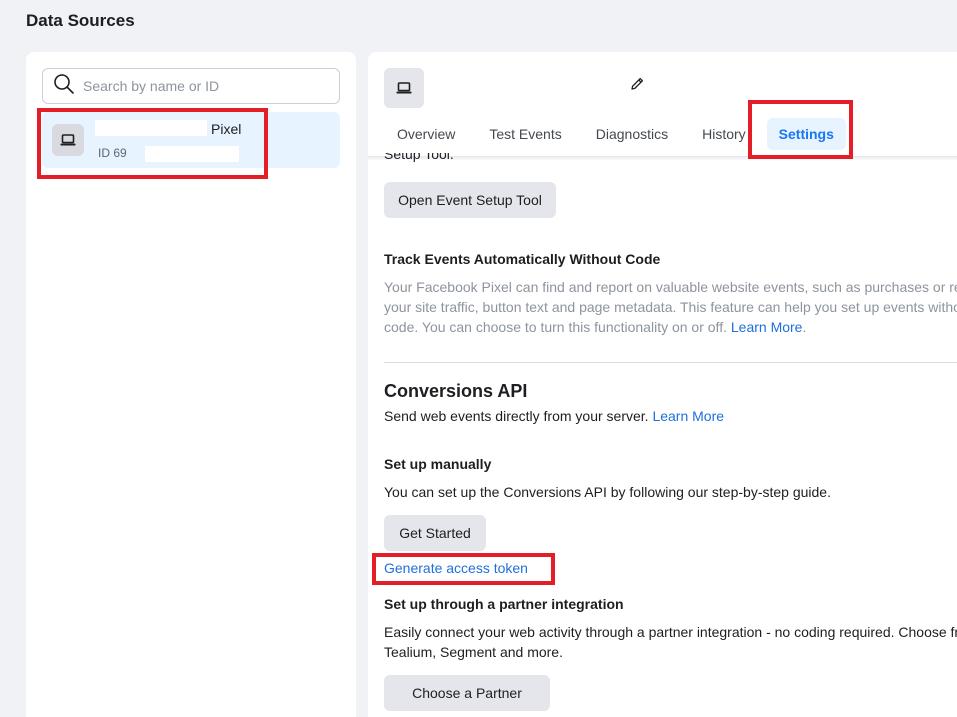  Describe the element at coordinates (470, 200) in the screenshot. I see `open-event-setup-tool-button: Open Event Setup Tool` at that location.